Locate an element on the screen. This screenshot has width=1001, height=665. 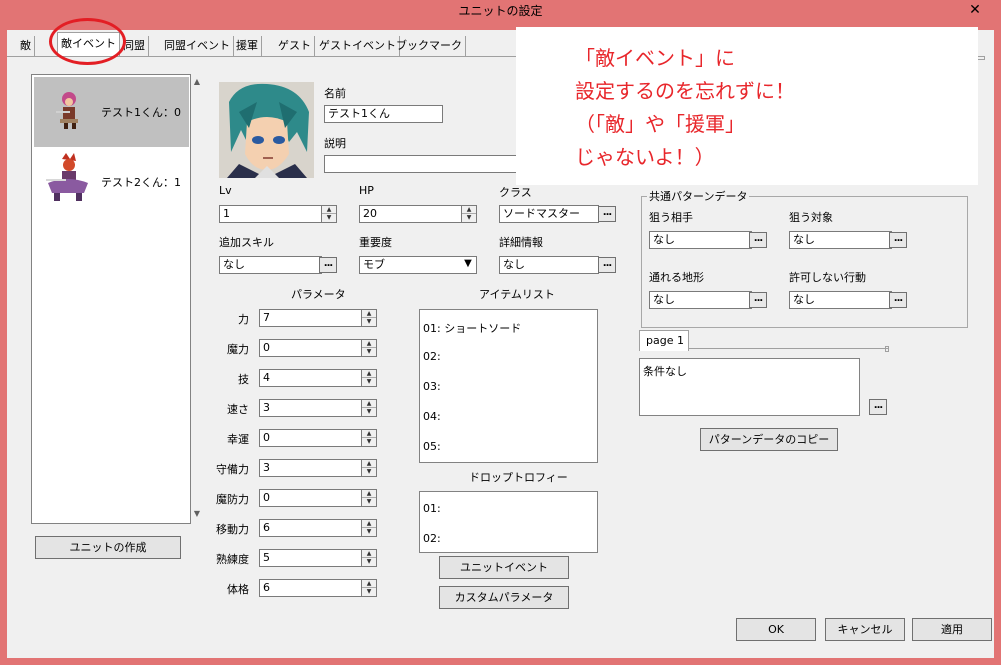
condition-box: 条件なし is located at coordinates (749, 387).